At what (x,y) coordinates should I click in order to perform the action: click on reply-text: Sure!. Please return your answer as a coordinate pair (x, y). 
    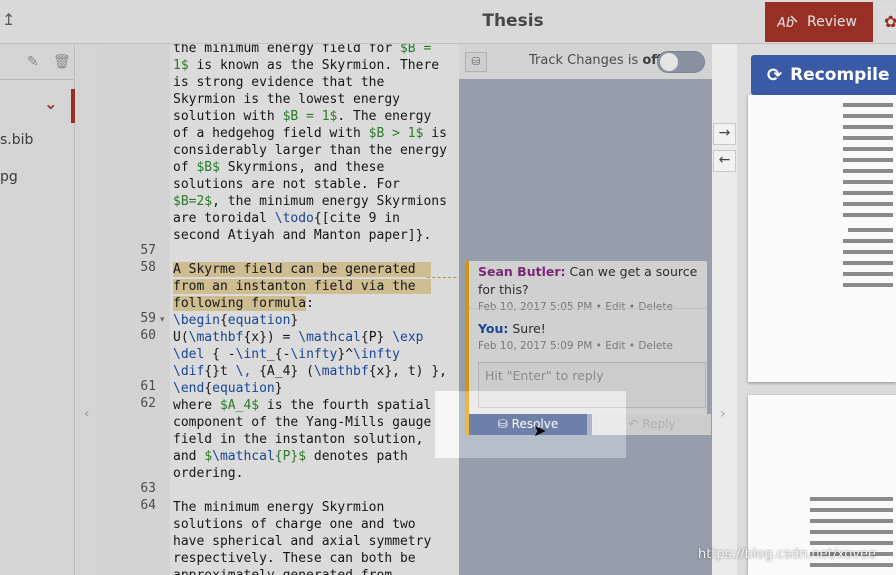
    Looking at the image, I should click on (529, 328).